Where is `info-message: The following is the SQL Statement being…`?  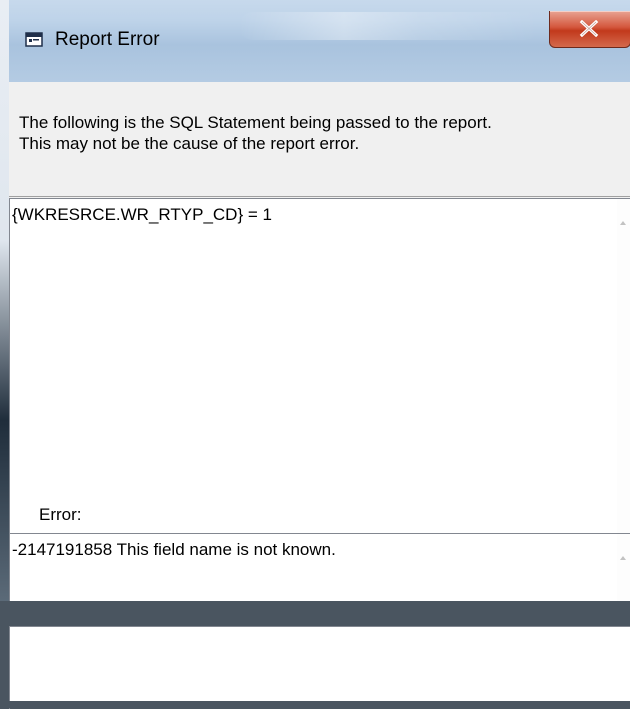
info-message: The following is the SQL Statement being… is located at coordinates (255, 133).